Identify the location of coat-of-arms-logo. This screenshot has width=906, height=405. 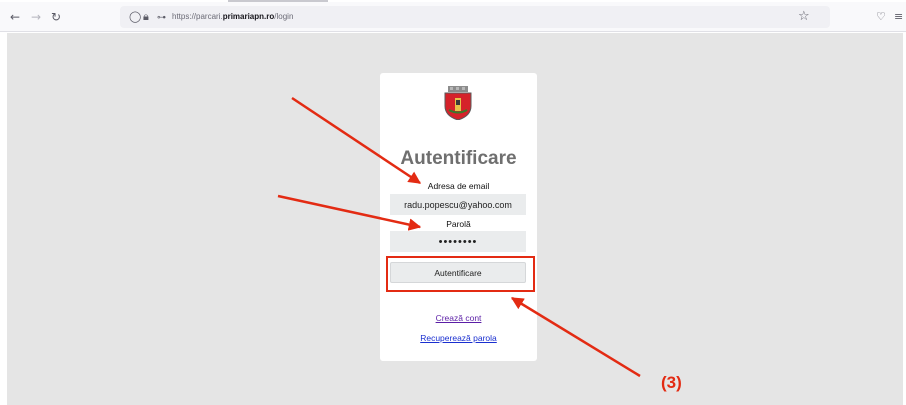
(458, 103).